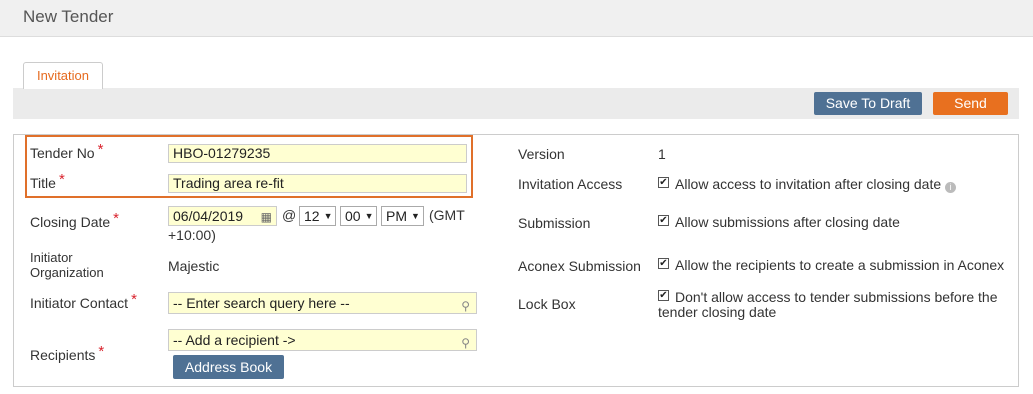 Image resolution: width=1033 pixels, height=394 pixels. What do you see at coordinates (662, 154) in the screenshot?
I see `version-value: 1` at bounding box center [662, 154].